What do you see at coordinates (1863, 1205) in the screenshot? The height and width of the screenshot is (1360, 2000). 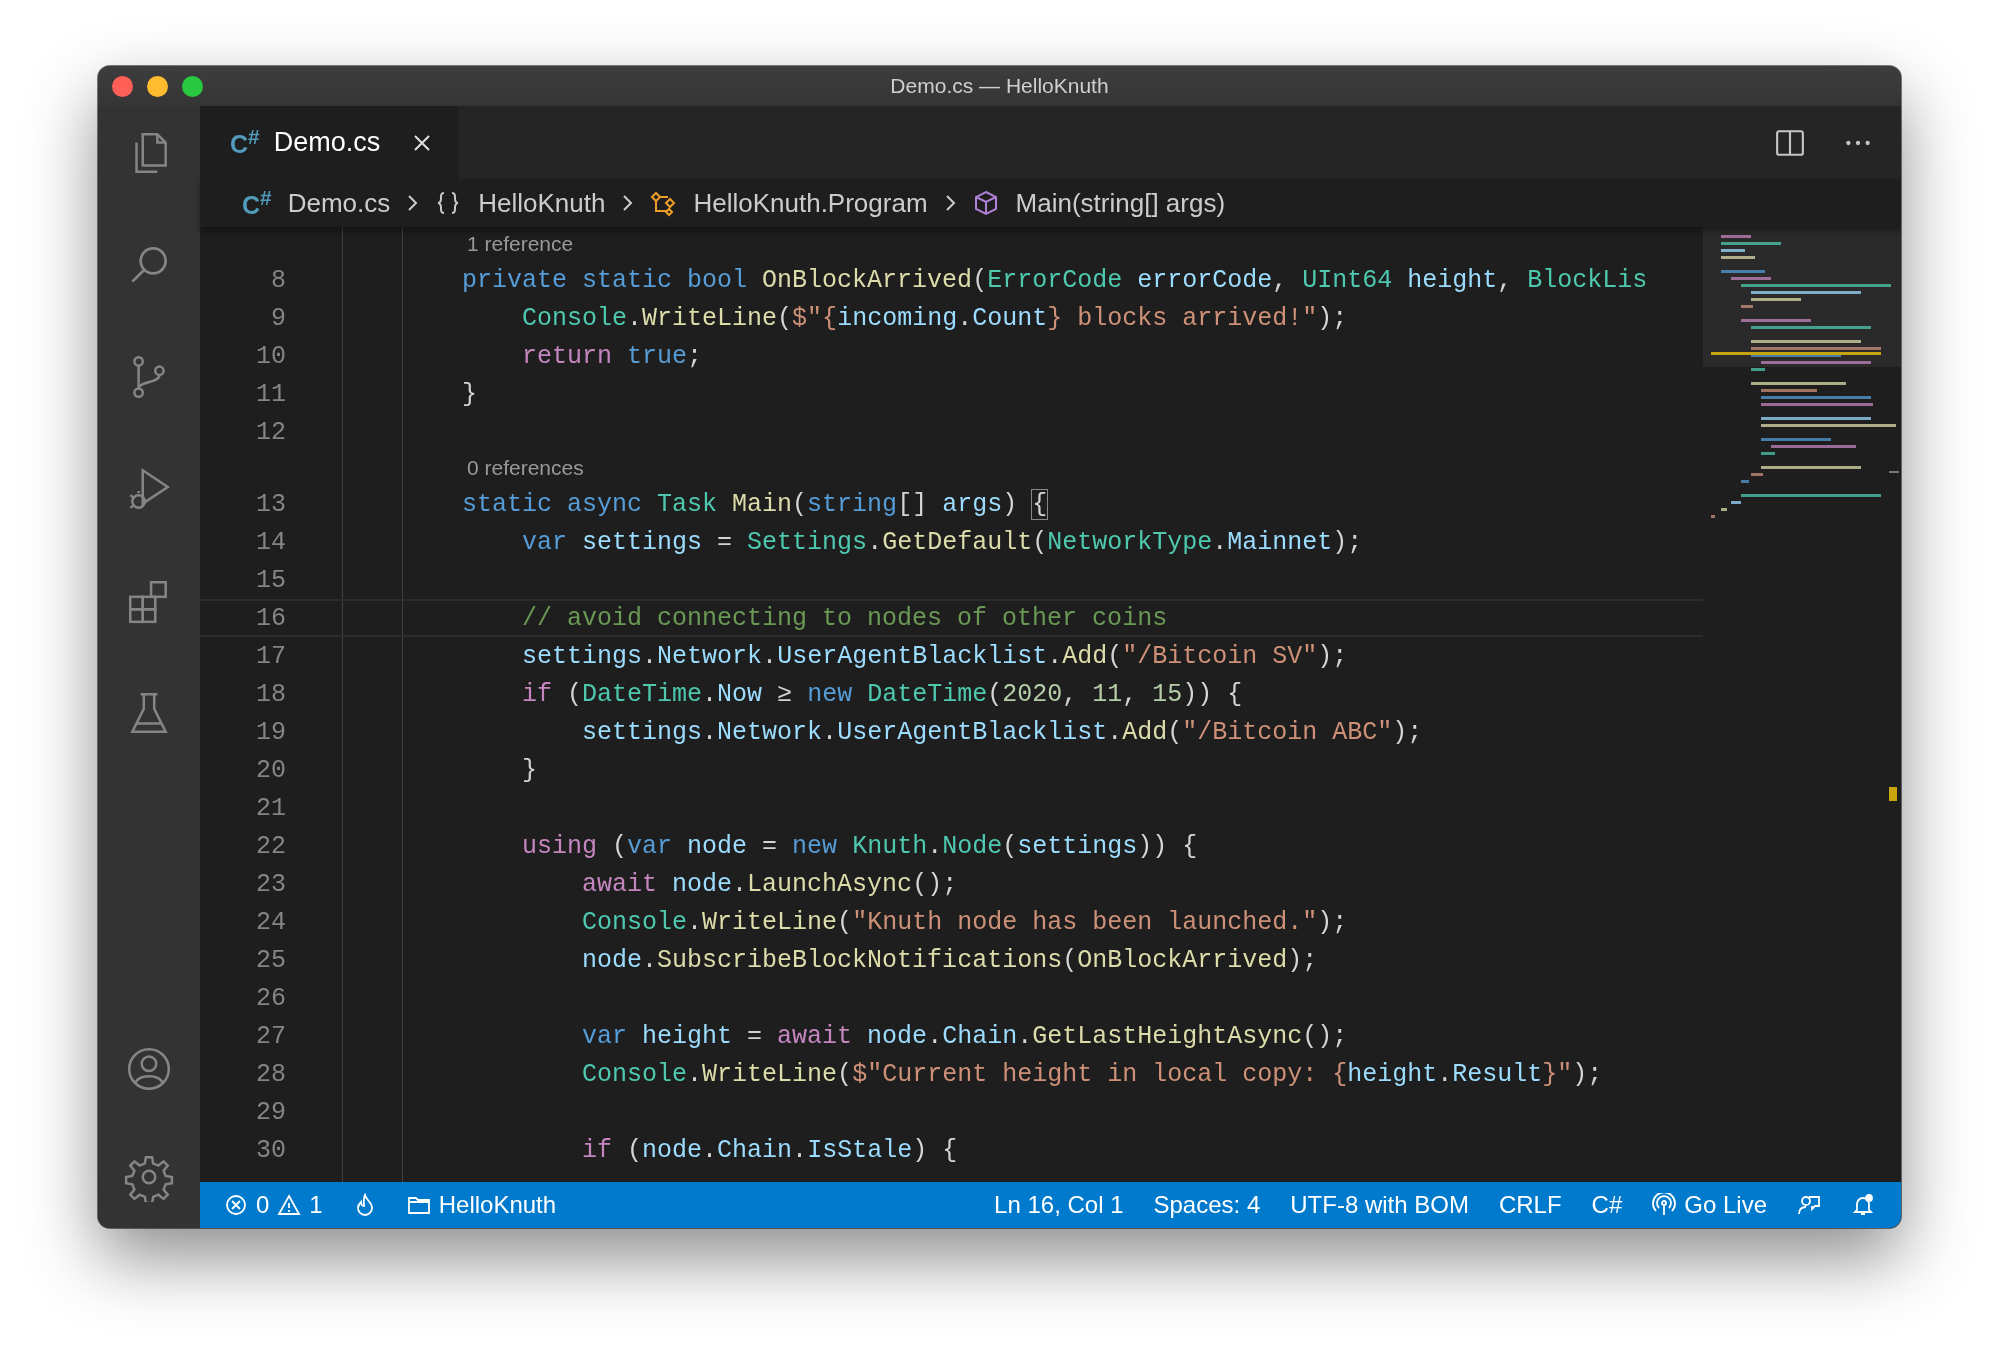 I see `notifications-icon` at bounding box center [1863, 1205].